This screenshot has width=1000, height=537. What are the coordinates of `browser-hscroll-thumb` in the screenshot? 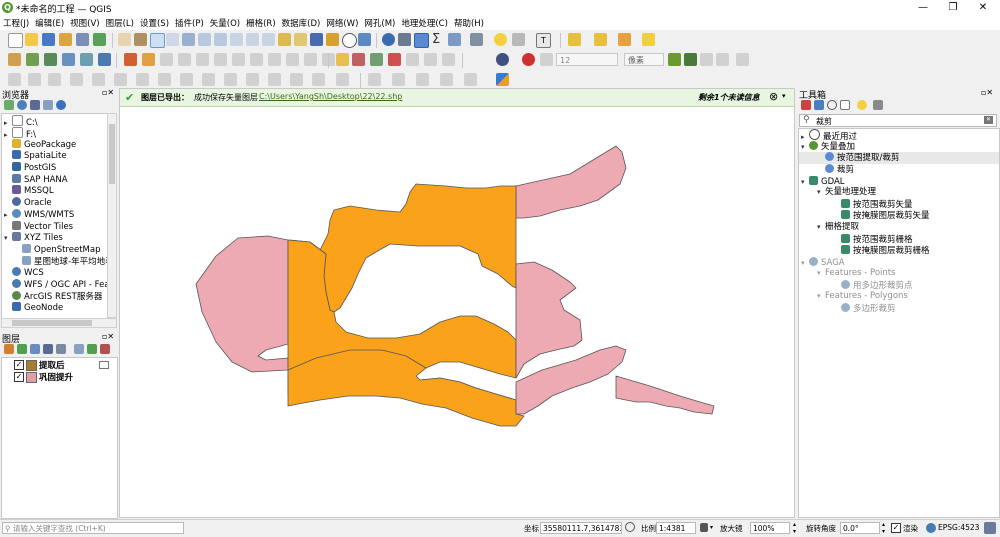 It's located at (52, 323).